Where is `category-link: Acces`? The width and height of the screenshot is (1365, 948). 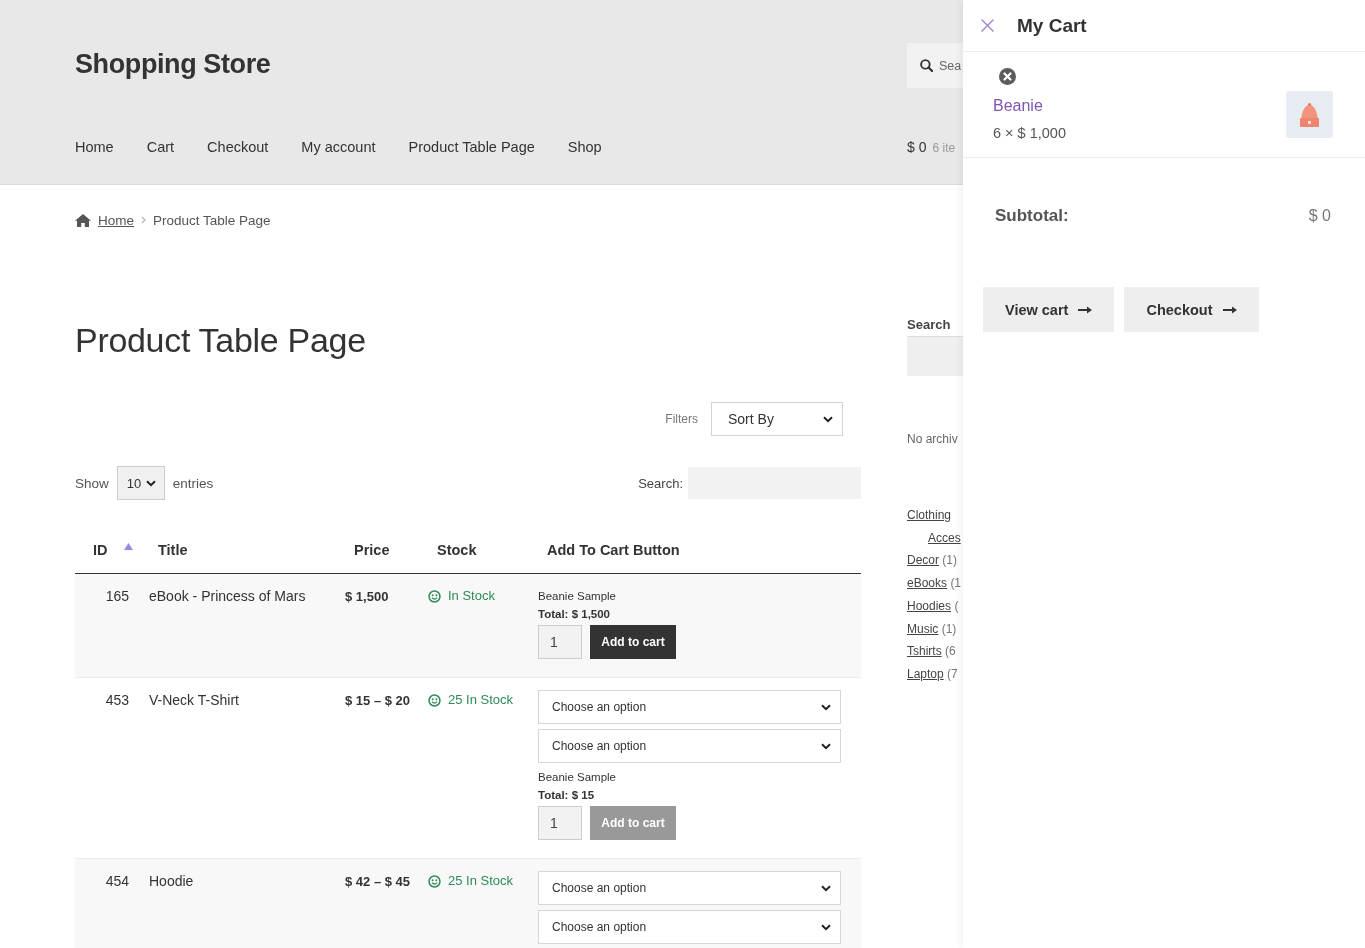
category-link: Acces is located at coordinates (944, 537).